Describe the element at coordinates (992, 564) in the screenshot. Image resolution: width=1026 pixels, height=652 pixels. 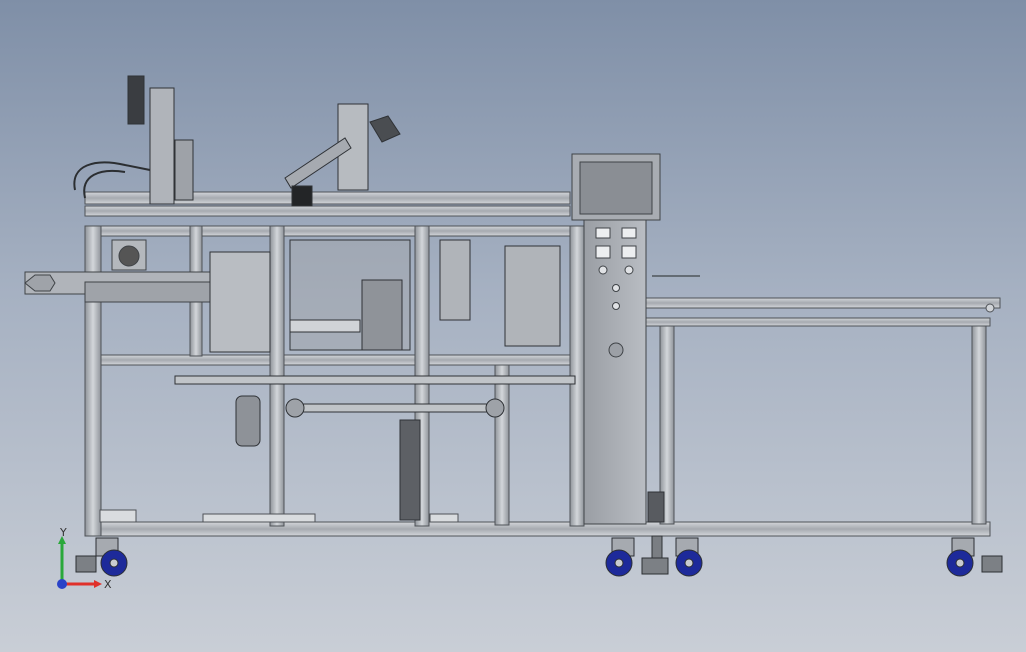
I see `foot-right` at that location.